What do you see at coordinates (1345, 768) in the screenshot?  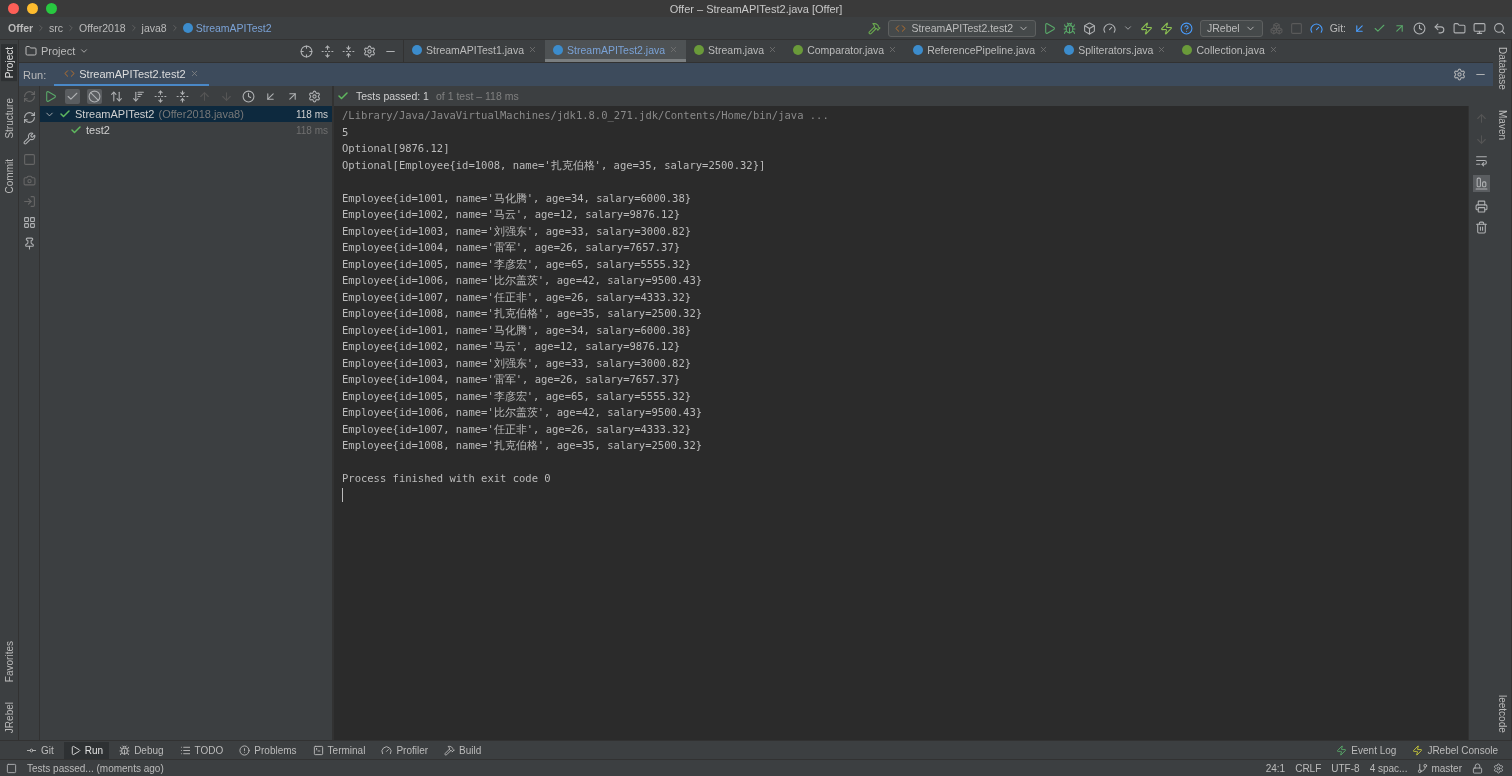 I see `file-encoding: UTF-8` at bounding box center [1345, 768].